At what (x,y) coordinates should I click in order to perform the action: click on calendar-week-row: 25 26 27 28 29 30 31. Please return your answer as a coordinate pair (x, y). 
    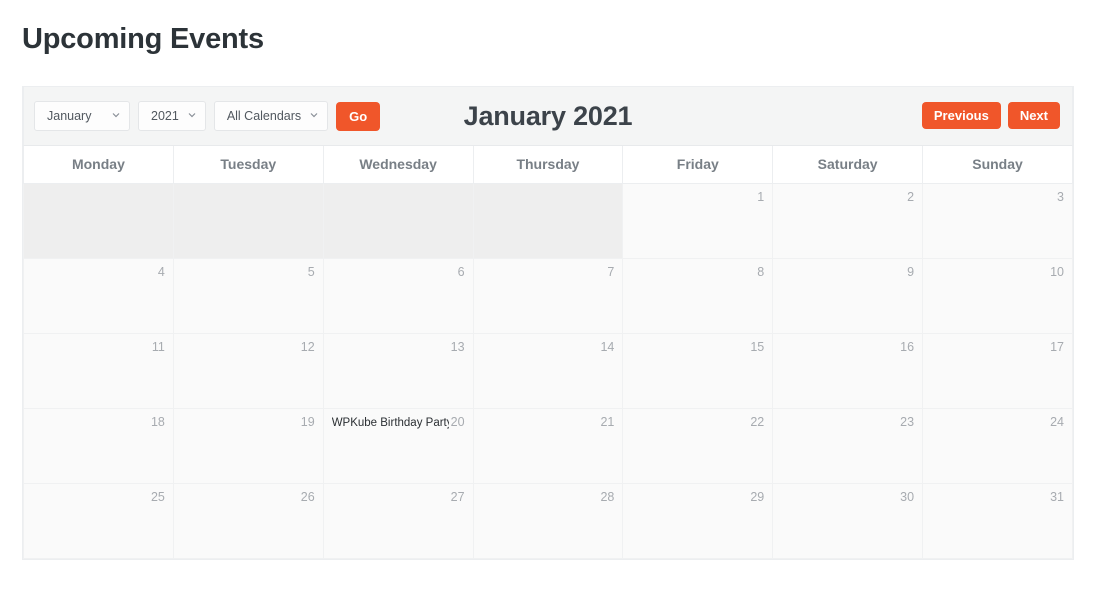
    Looking at the image, I should click on (548, 520).